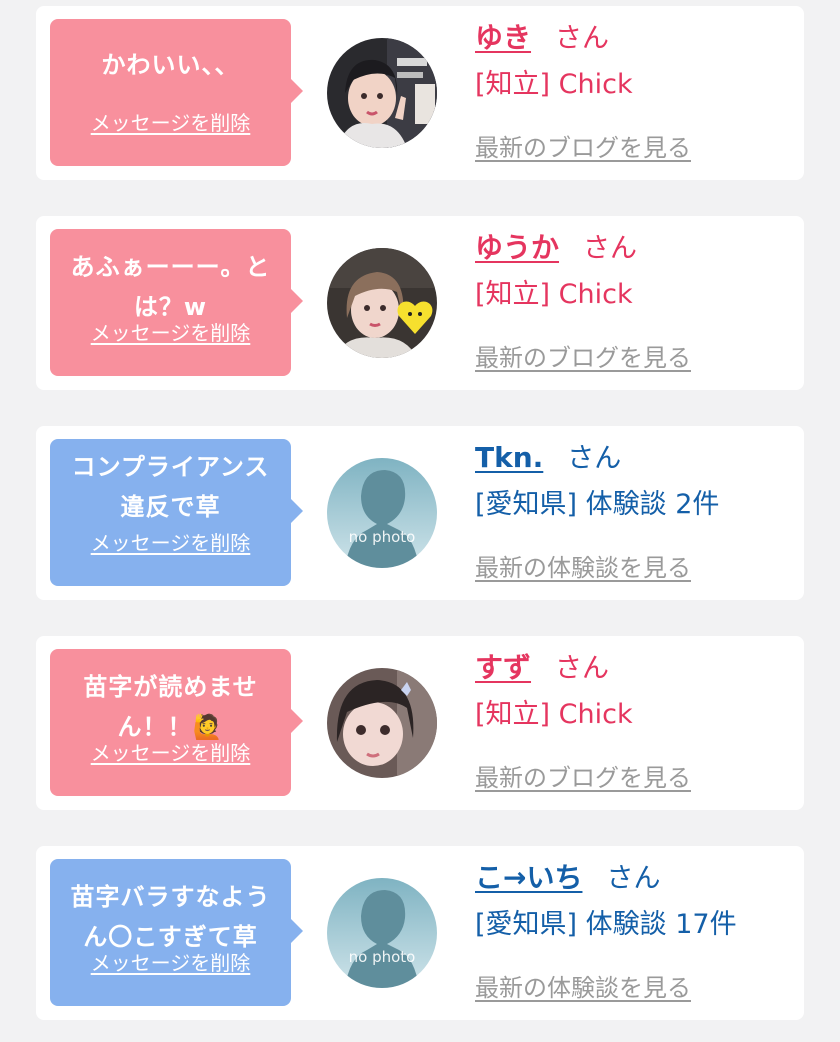  What do you see at coordinates (528, 877) in the screenshot?
I see `user-name-link: こ→いち` at bounding box center [528, 877].